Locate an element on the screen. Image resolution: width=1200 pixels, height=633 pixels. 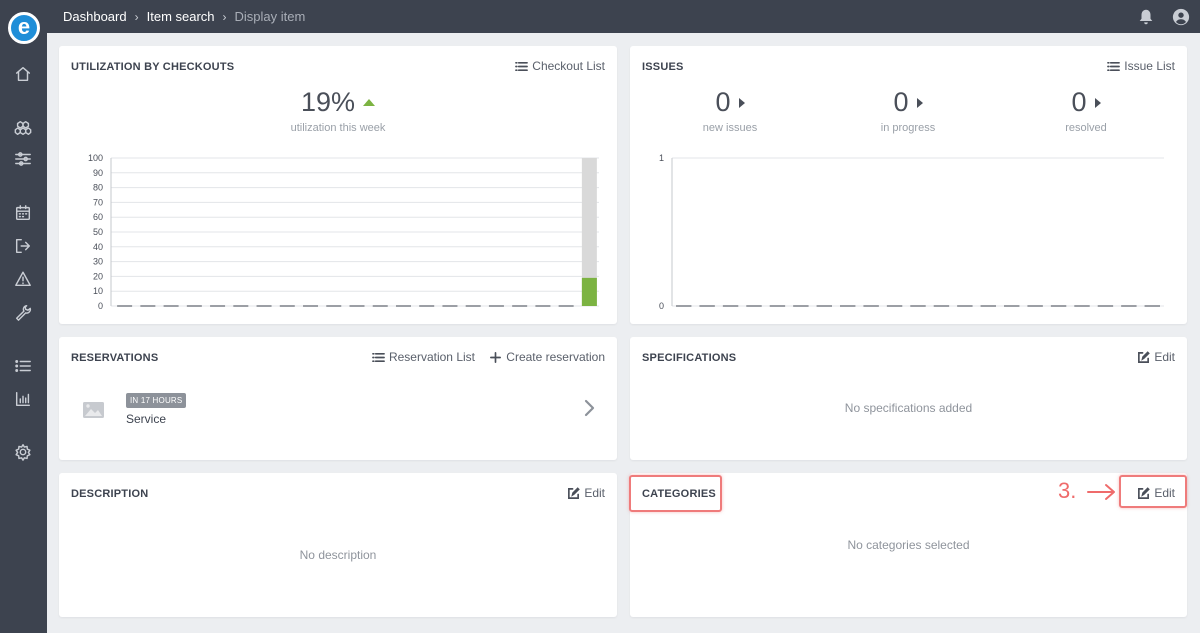
y-tick-label: 90 is located at coordinates (98, 173).